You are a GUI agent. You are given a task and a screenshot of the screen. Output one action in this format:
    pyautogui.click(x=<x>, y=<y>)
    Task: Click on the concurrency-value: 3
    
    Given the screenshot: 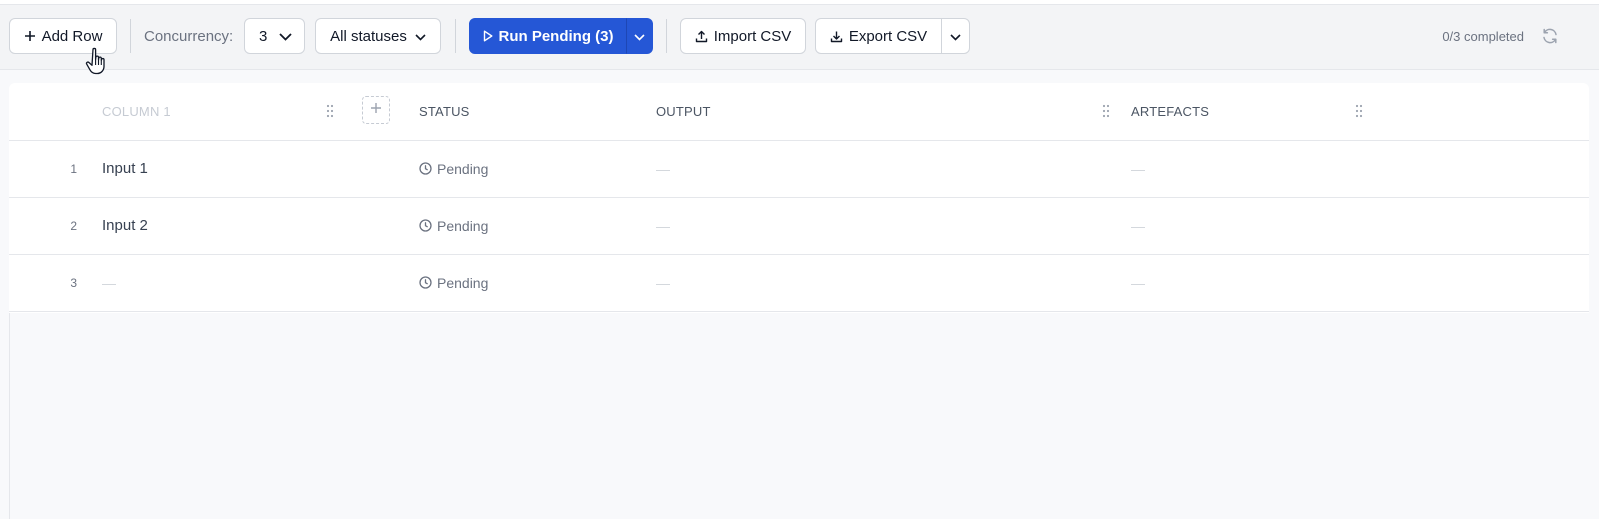 What is the action you would take?
    pyautogui.click(x=263, y=36)
    